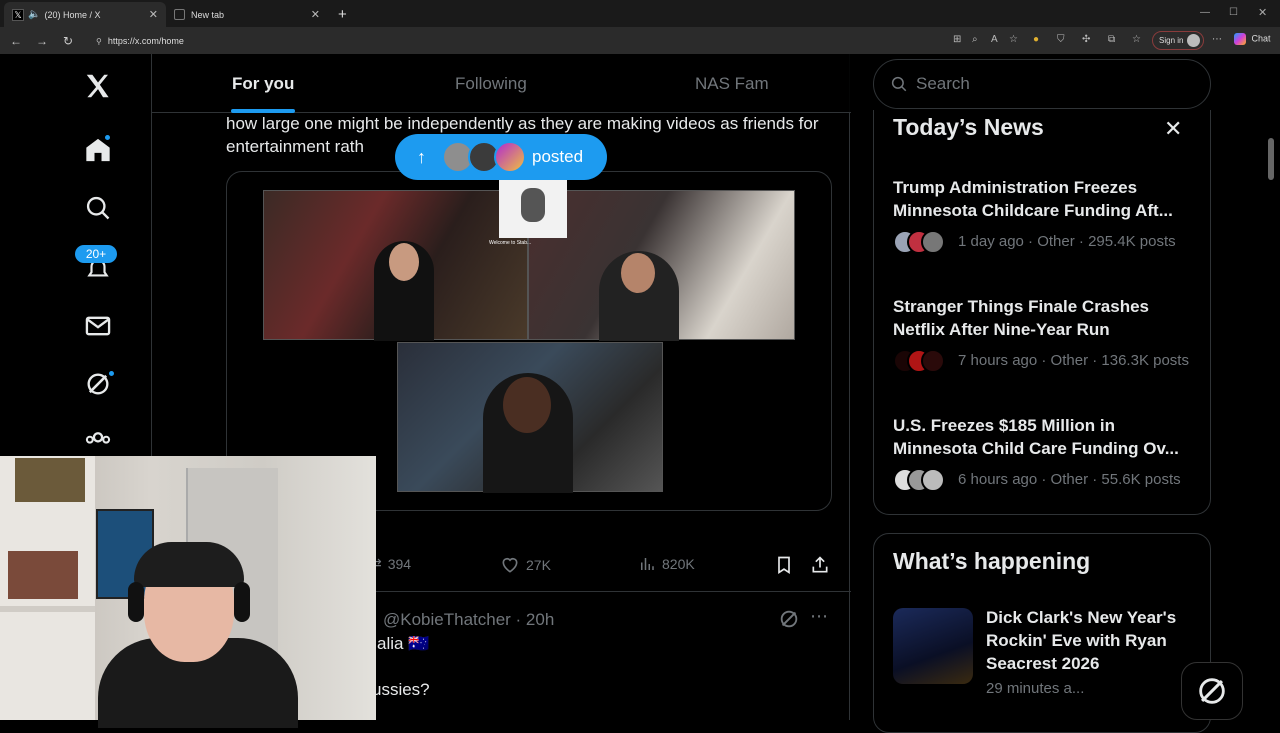  Describe the element at coordinates (395, 265) in the screenshot. I see `video-frame-left` at that location.